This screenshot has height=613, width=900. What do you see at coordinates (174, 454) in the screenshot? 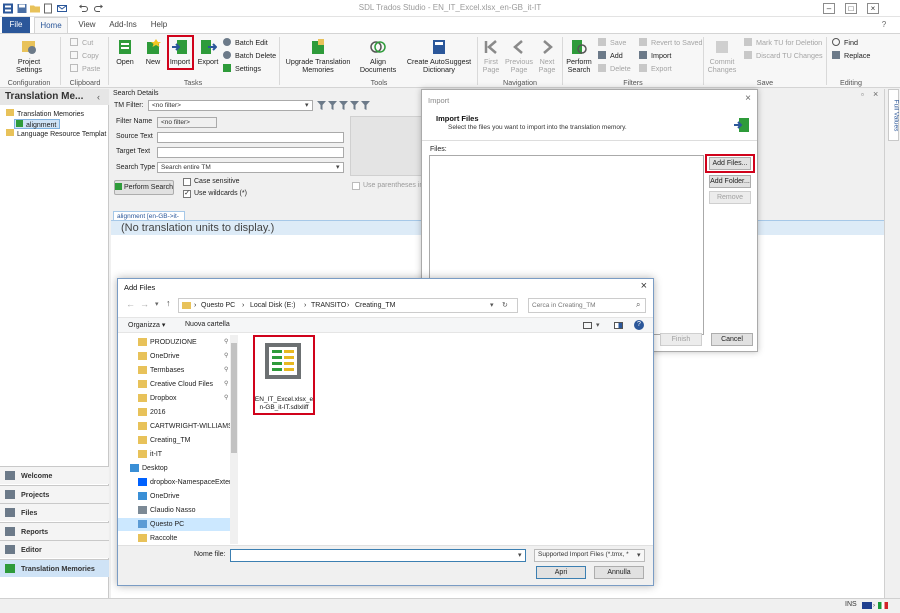
I see `nav-item: it-IT` at bounding box center [174, 454].